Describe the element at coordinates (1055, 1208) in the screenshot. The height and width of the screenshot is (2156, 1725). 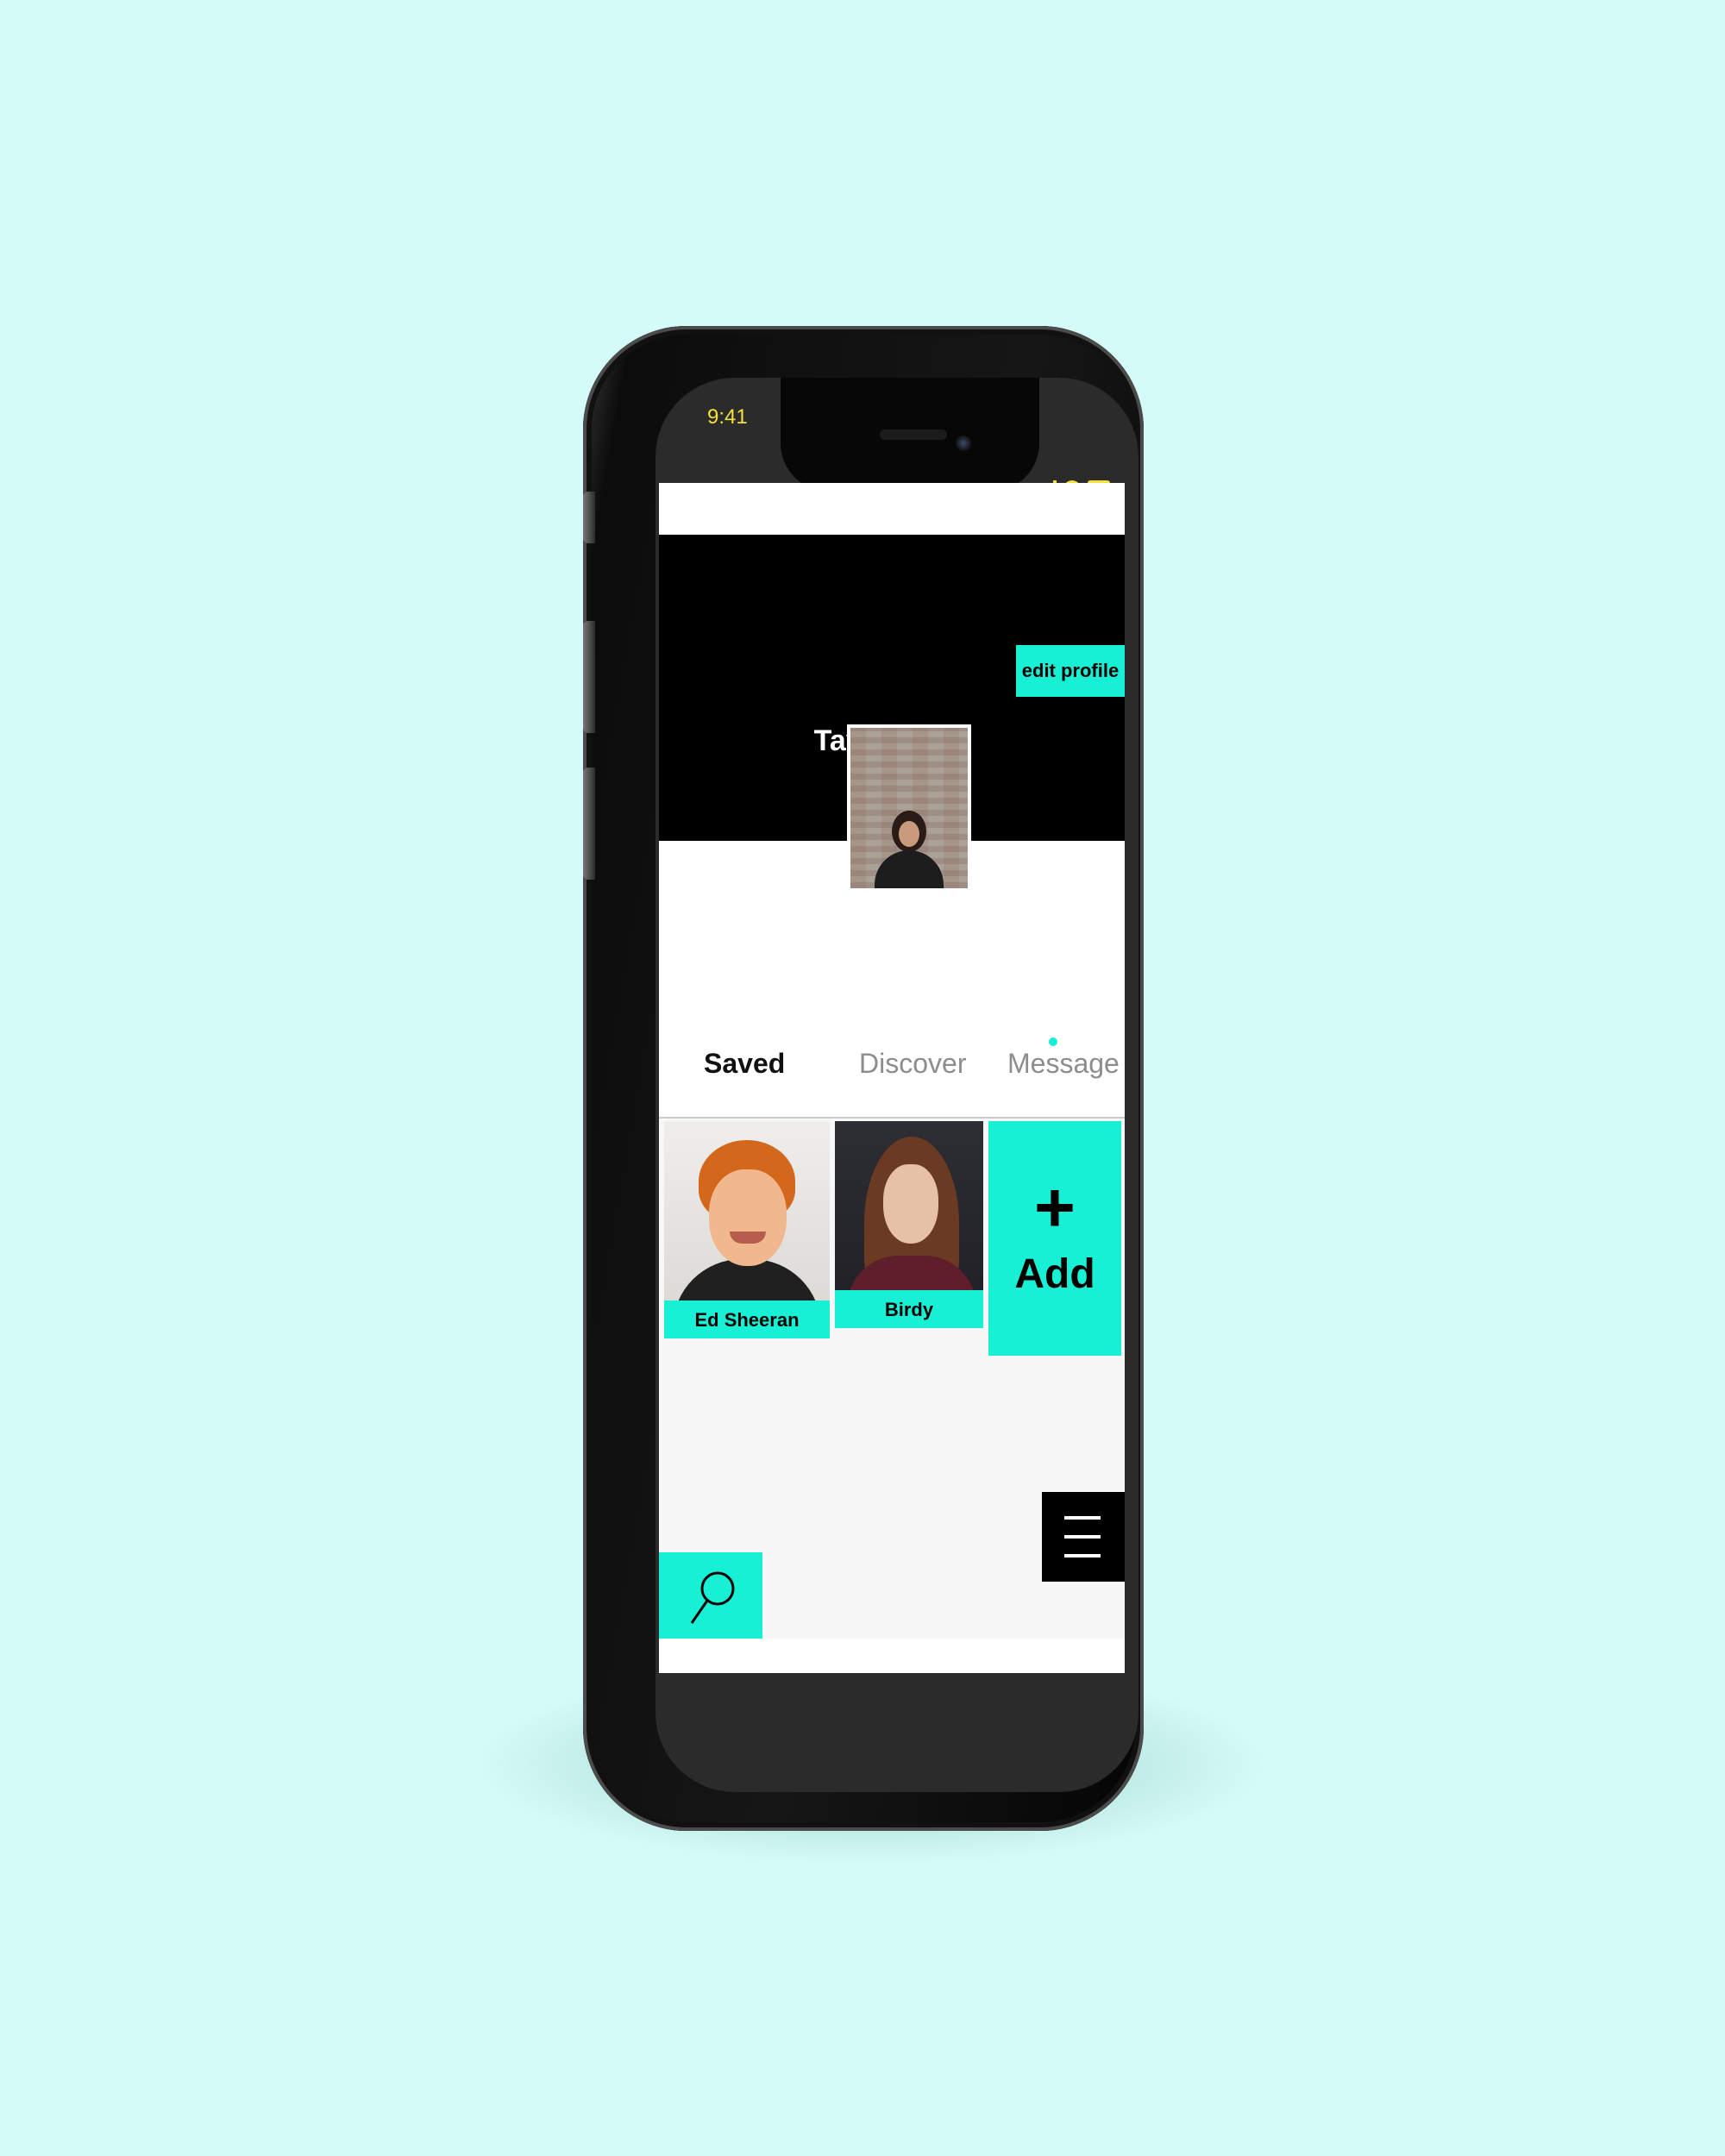
I see `plus-icon: +` at that location.